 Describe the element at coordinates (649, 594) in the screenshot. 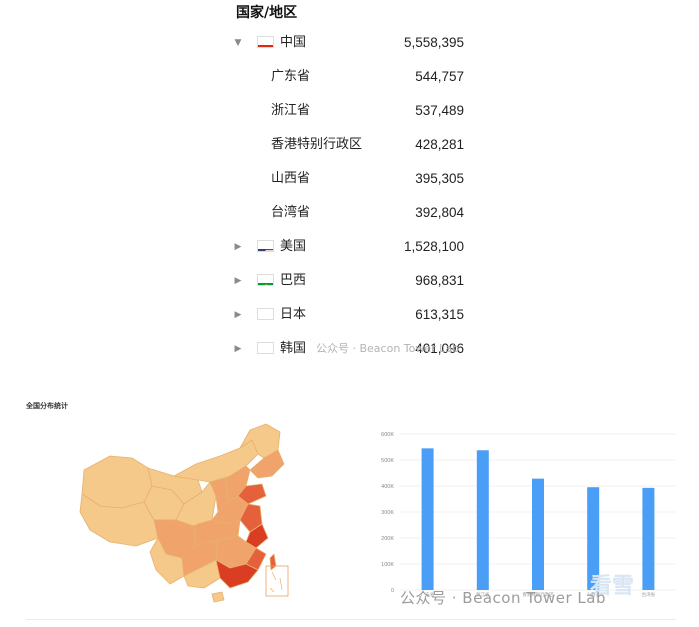

I see `x-tick-label: 台湾省` at that location.